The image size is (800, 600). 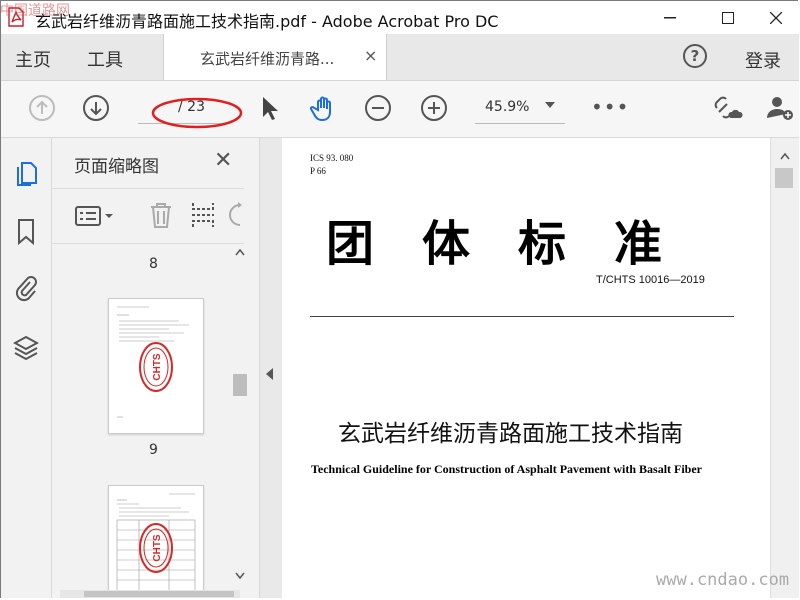 I want to click on close-window-button, so click(x=776, y=17).